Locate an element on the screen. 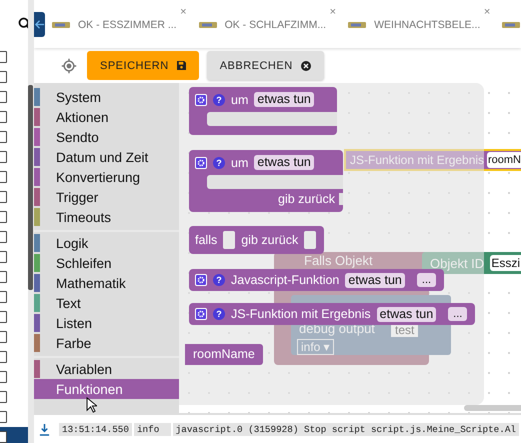  category-item: Text is located at coordinates (106, 303).